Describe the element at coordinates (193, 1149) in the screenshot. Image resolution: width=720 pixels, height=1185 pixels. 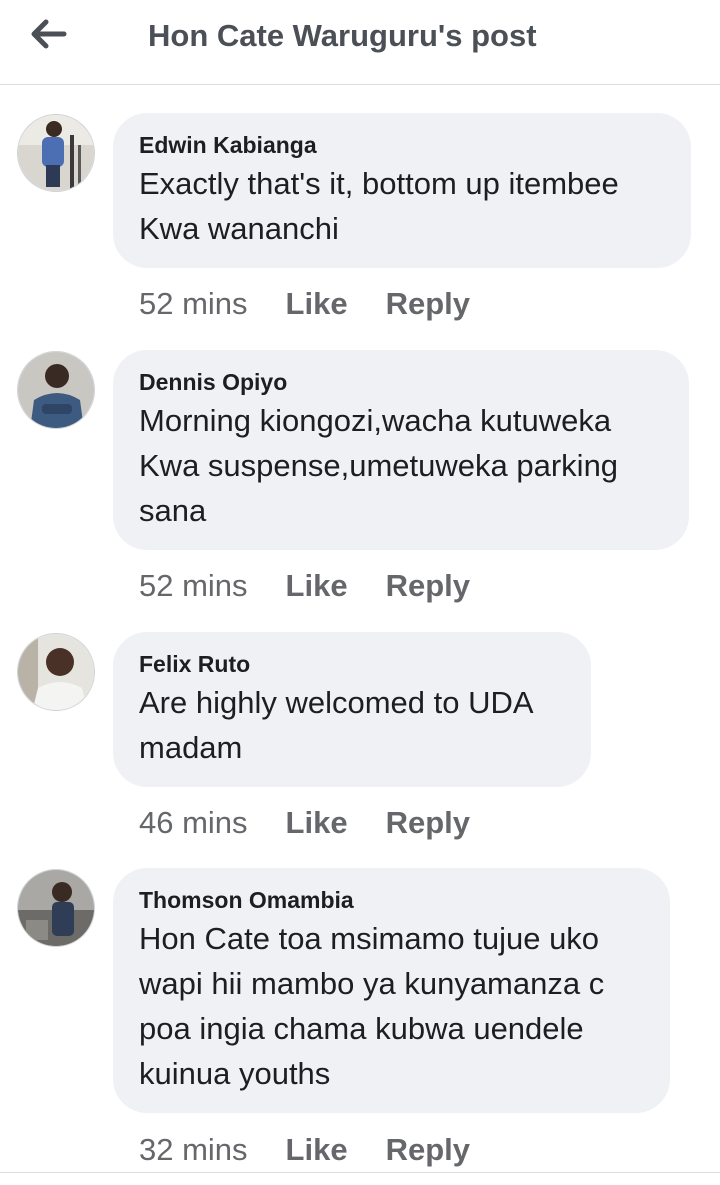
I see `comment-time: 32 mins` at that location.